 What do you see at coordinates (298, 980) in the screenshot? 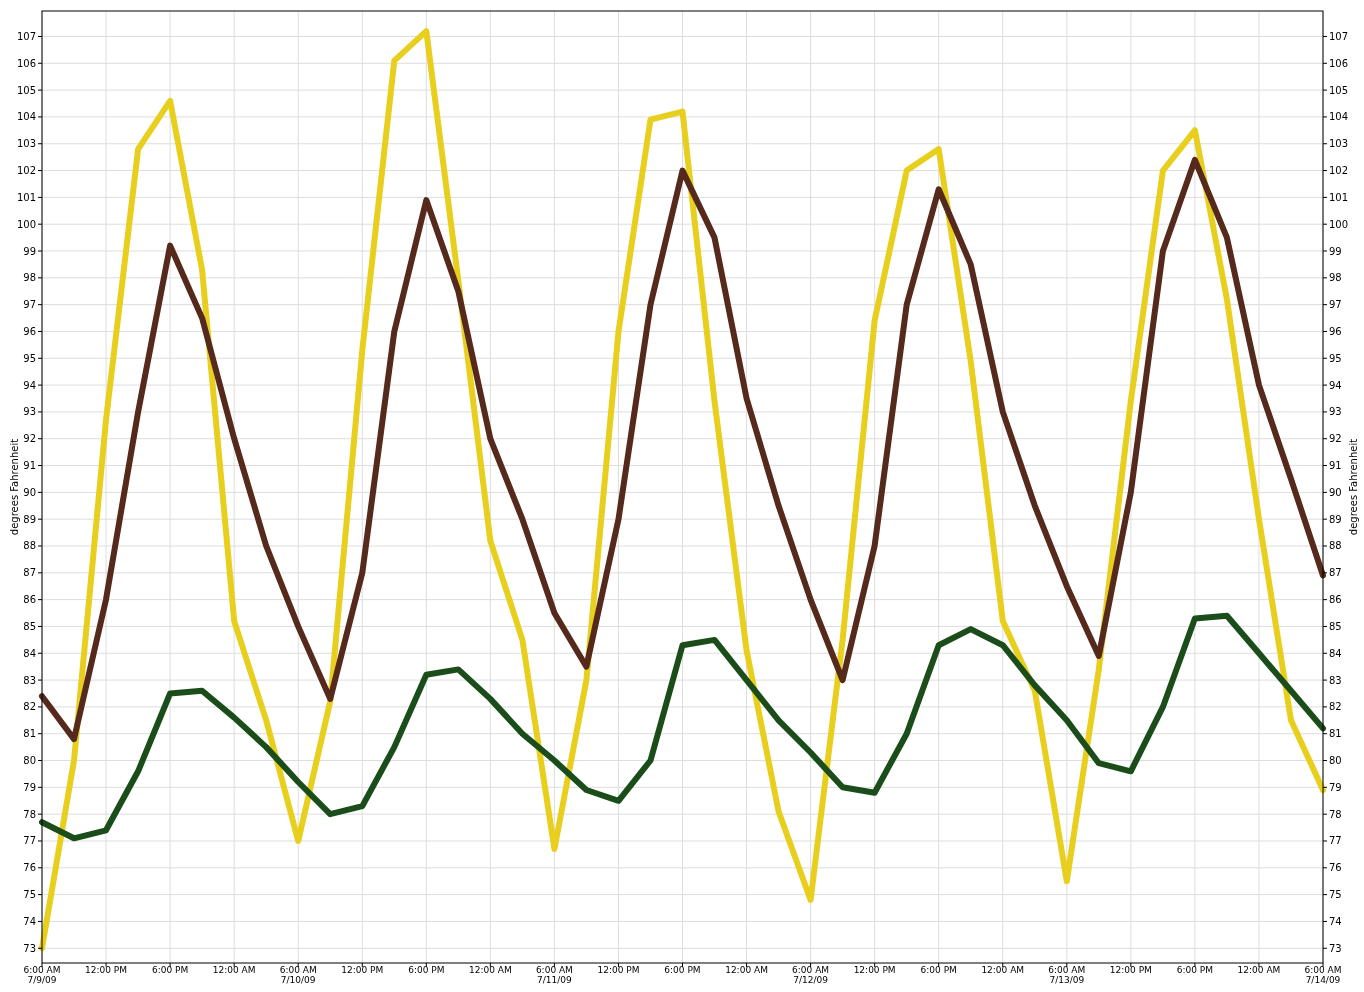
I see `date-label: 7/10/09` at bounding box center [298, 980].